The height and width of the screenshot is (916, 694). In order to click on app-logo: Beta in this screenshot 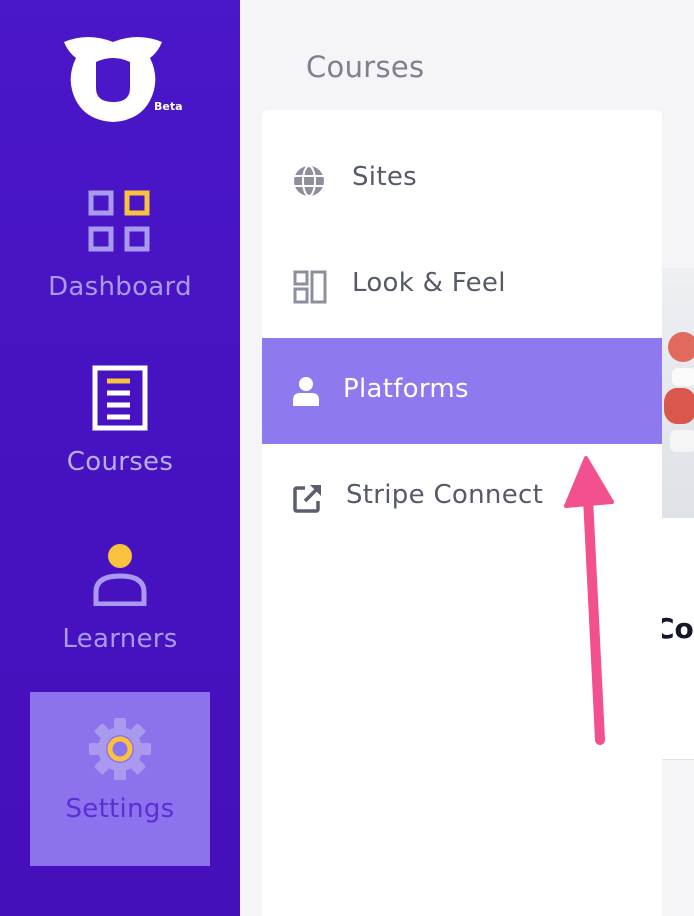, I will do `click(121, 76)`.